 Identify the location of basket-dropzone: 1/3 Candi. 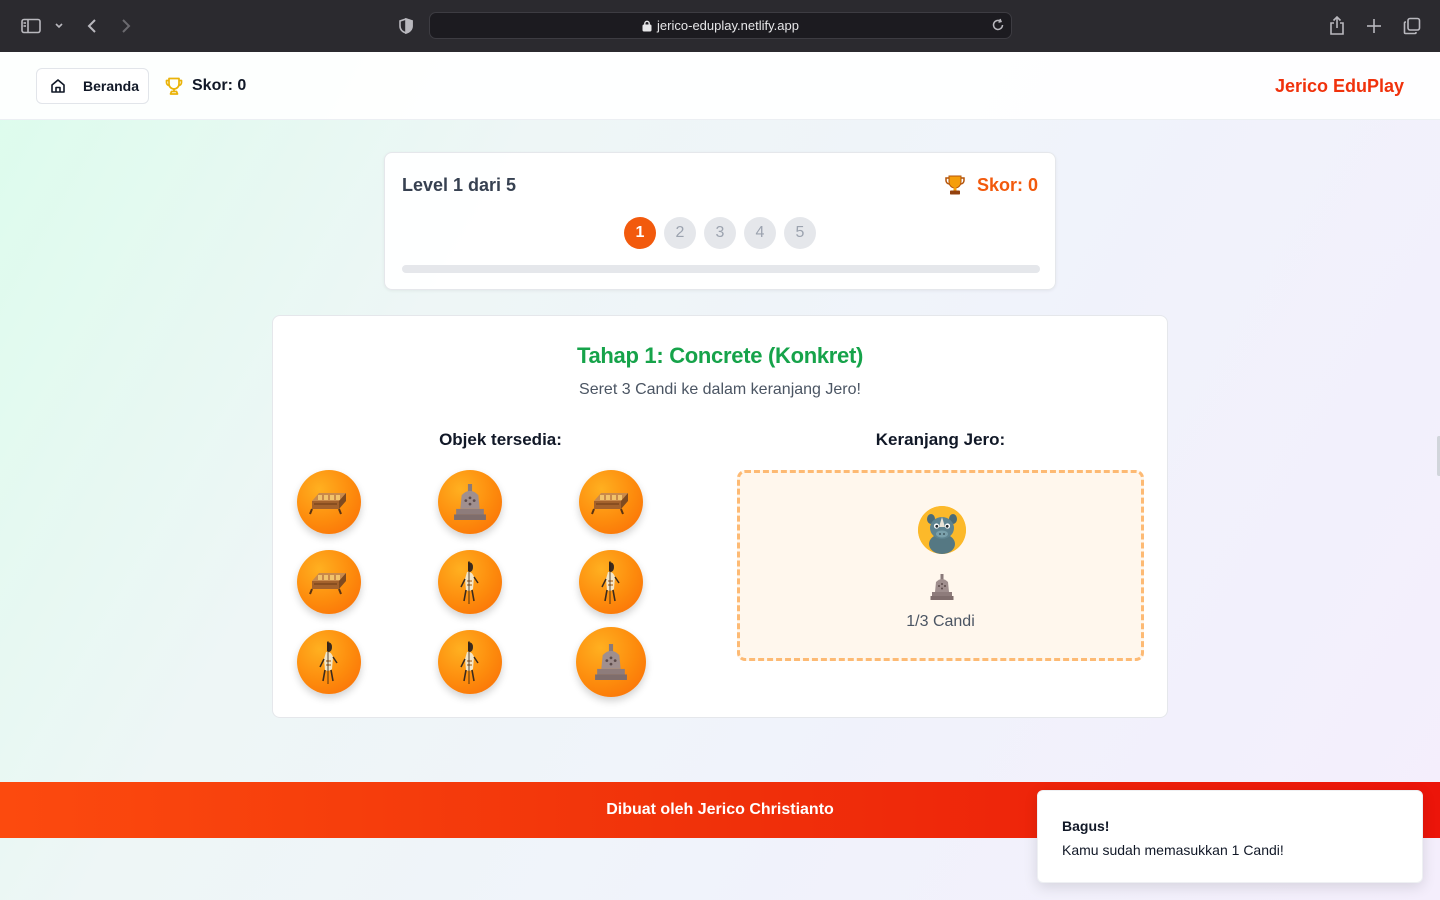
(940, 565).